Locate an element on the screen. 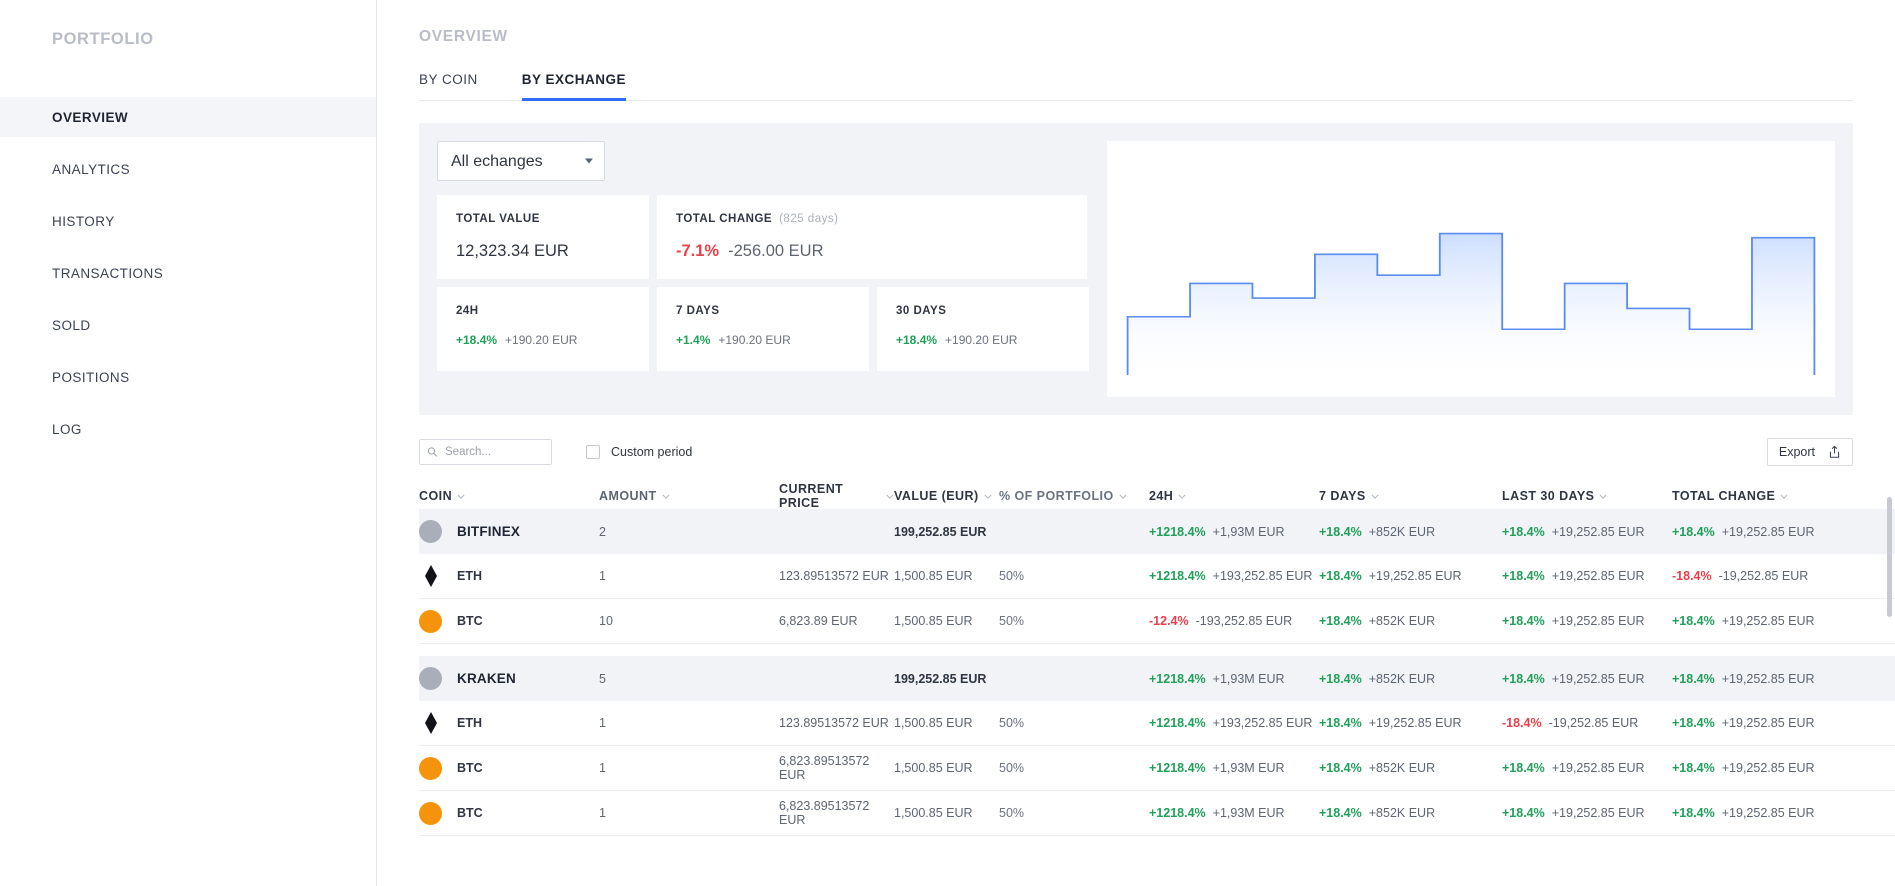 The height and width of the screenshot is (886, 1895). coin-24h-amount: +1,93M EUR is located at coordinates (1248, 768).